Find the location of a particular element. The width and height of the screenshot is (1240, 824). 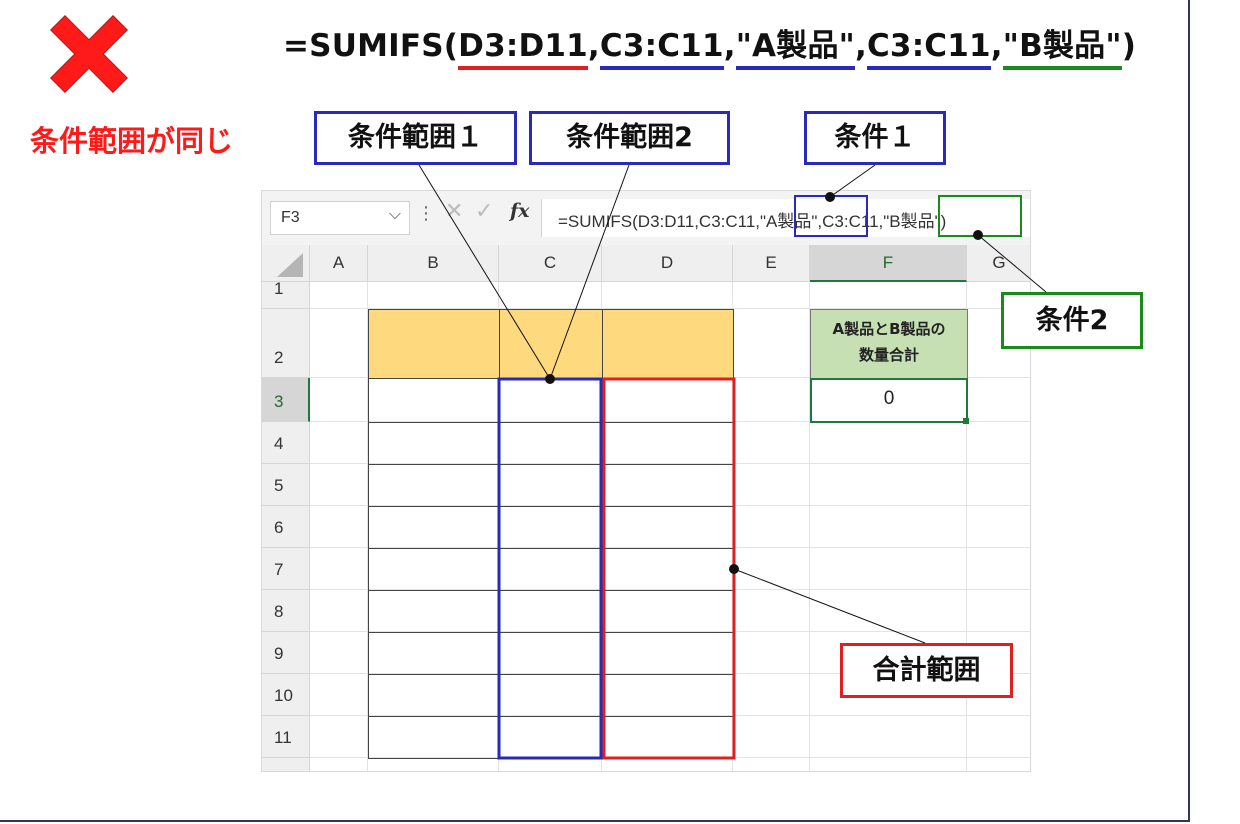

callout-criteria-1: 条件１ is located at coordinates (875, 138).